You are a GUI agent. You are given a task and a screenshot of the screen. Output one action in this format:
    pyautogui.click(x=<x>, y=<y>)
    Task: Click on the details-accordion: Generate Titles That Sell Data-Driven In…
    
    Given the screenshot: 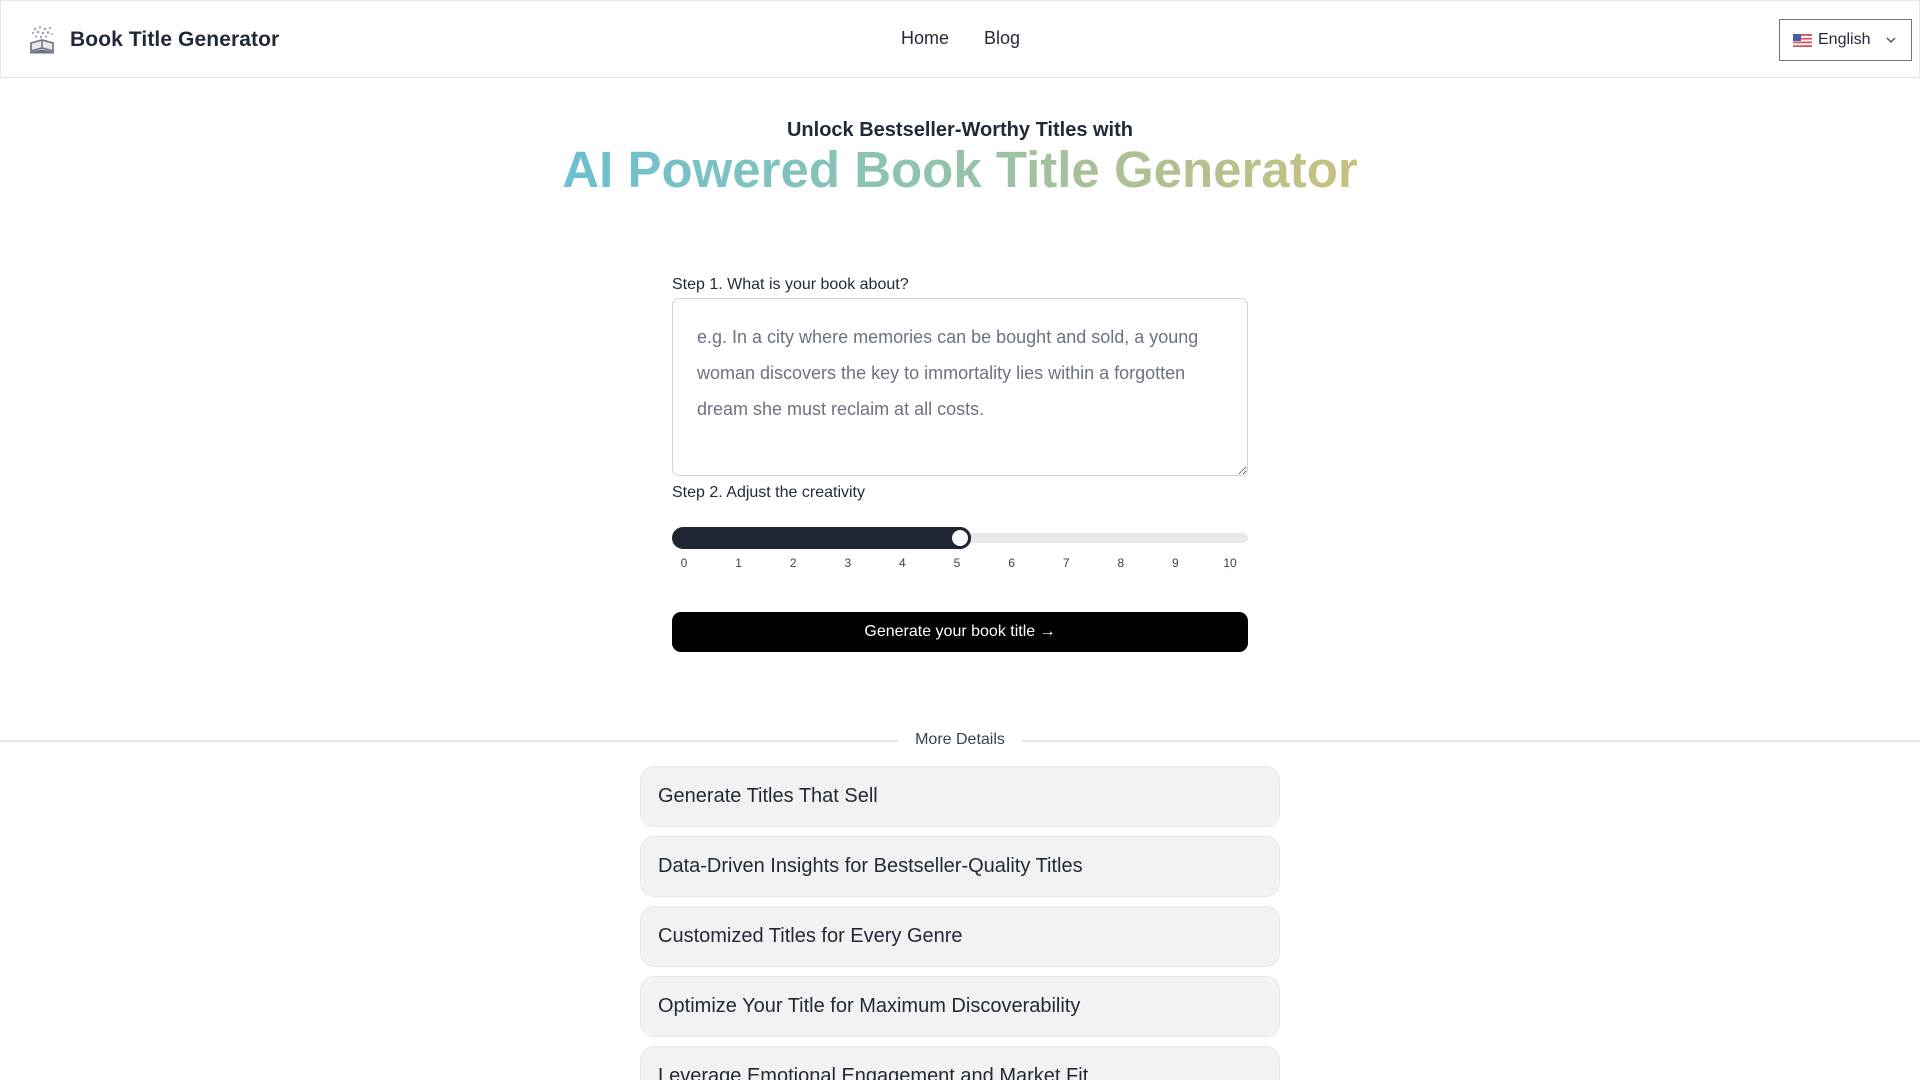 What is the action you would take?
    pyautogui.click(x=960, y=923)
    